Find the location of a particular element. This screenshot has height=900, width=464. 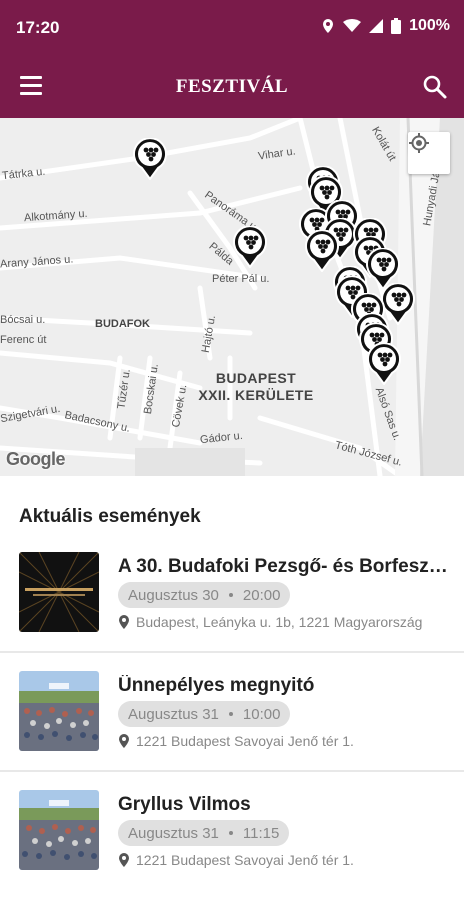

wifi-icon is located at coordinates (352, 25).